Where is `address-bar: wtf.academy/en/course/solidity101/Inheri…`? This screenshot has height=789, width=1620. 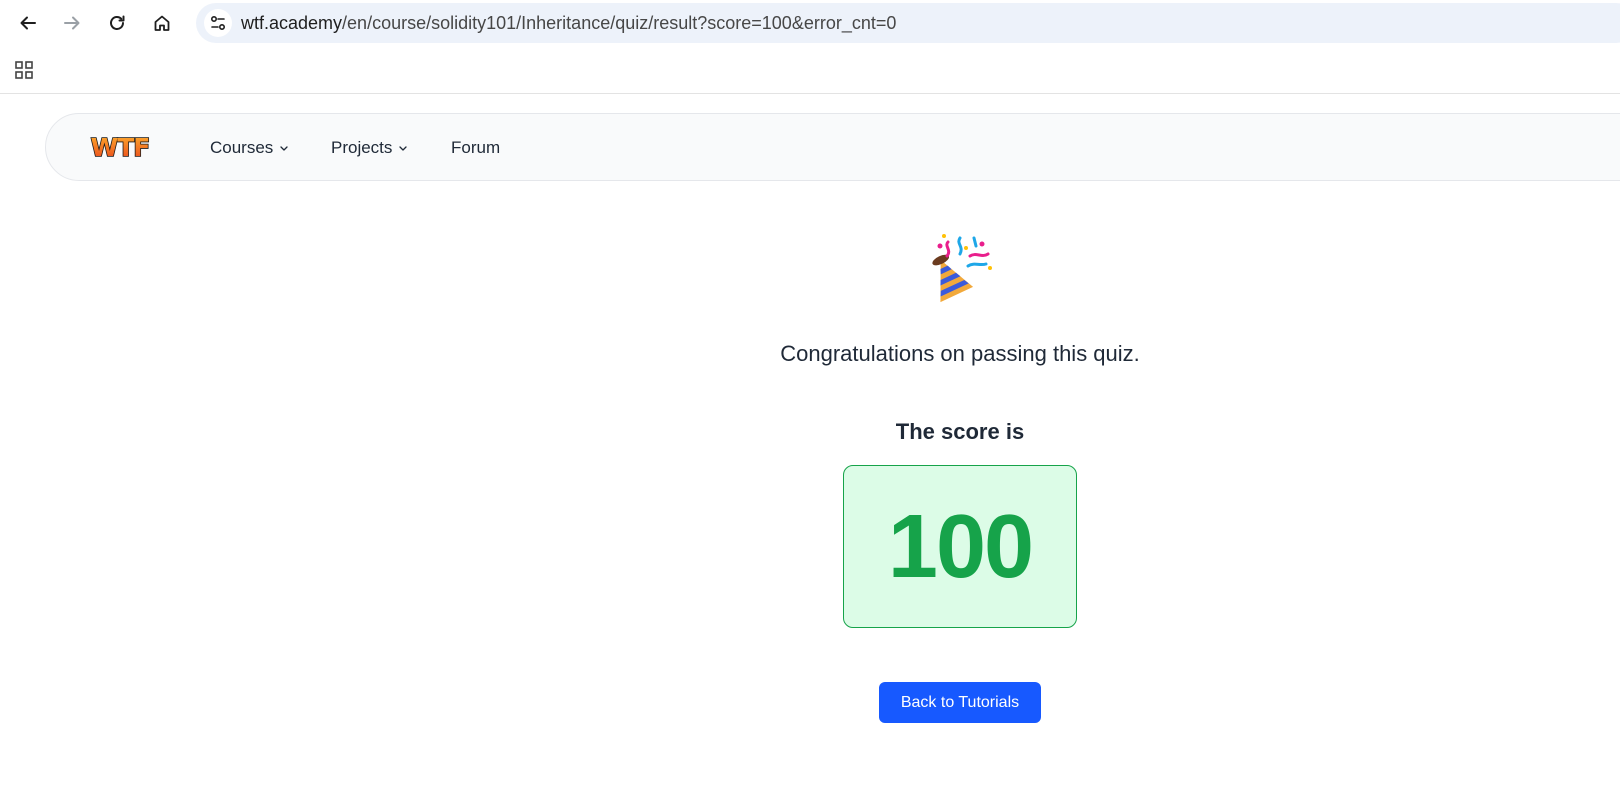 address-bar: wtf.academy/en/course/solidity101/Inheri… is located at coordinates (908, 23).